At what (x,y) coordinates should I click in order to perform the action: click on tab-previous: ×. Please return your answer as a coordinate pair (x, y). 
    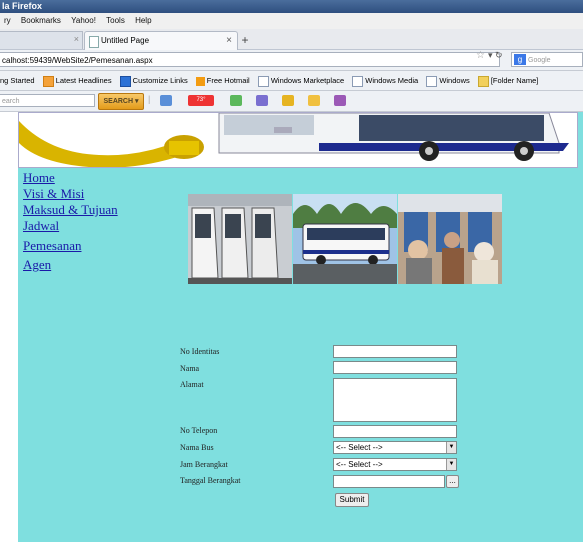
    Looking at the image, I should click on (41, 40).